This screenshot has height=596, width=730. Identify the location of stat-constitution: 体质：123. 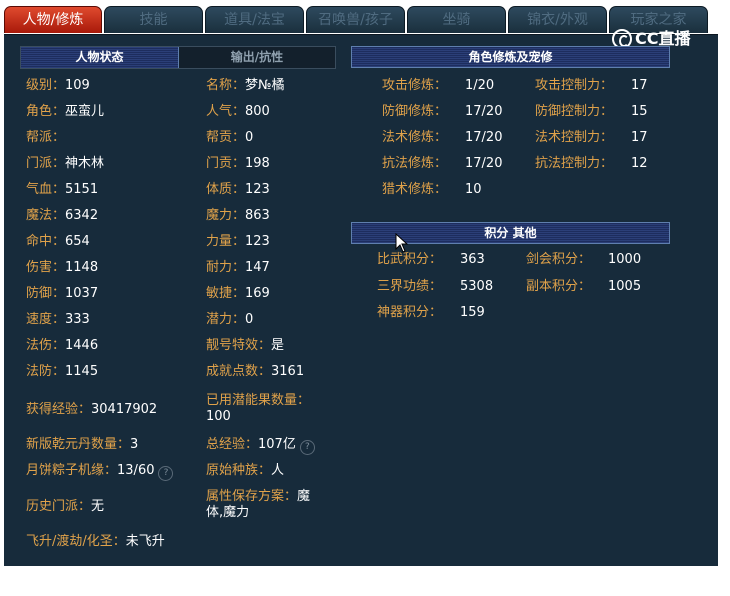
(238, 189).